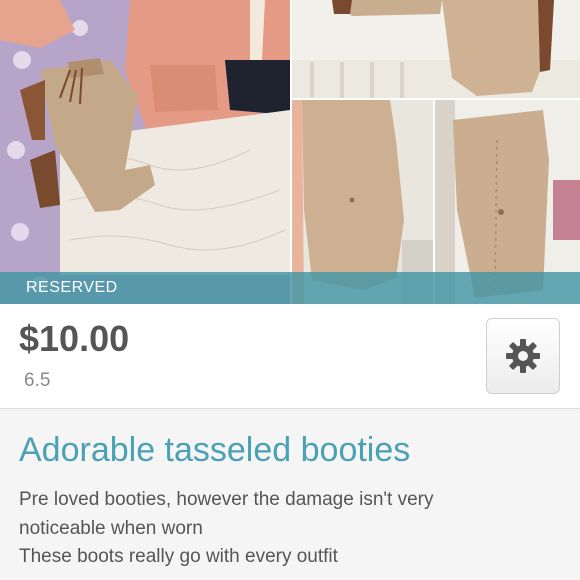 The width and height of the screenshot is (580, 580). I want to click on description-line: noticeable when worn, so click(111, 528).